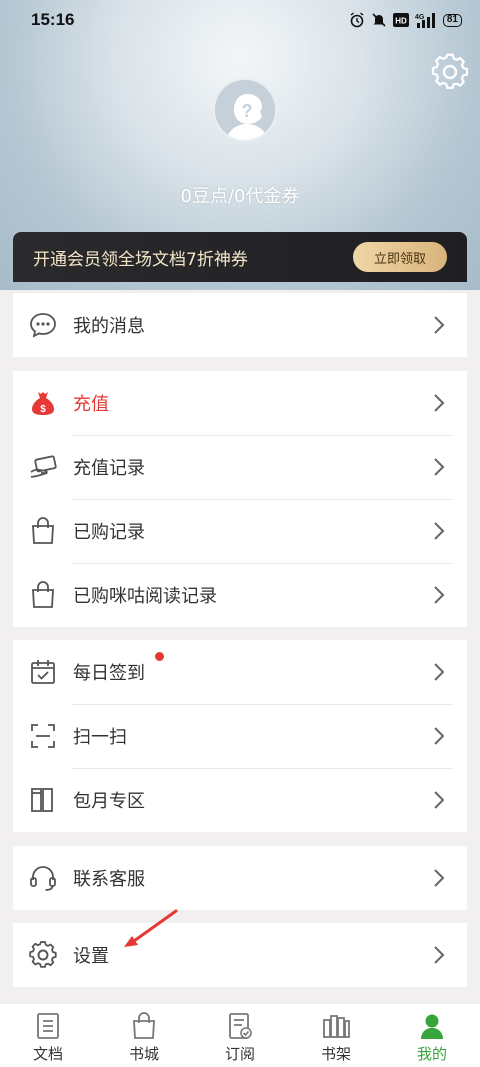  What do you see at coordinates (43, 736) in the screenshot?
I see `scan-icon` at bounding box center [43, 736].